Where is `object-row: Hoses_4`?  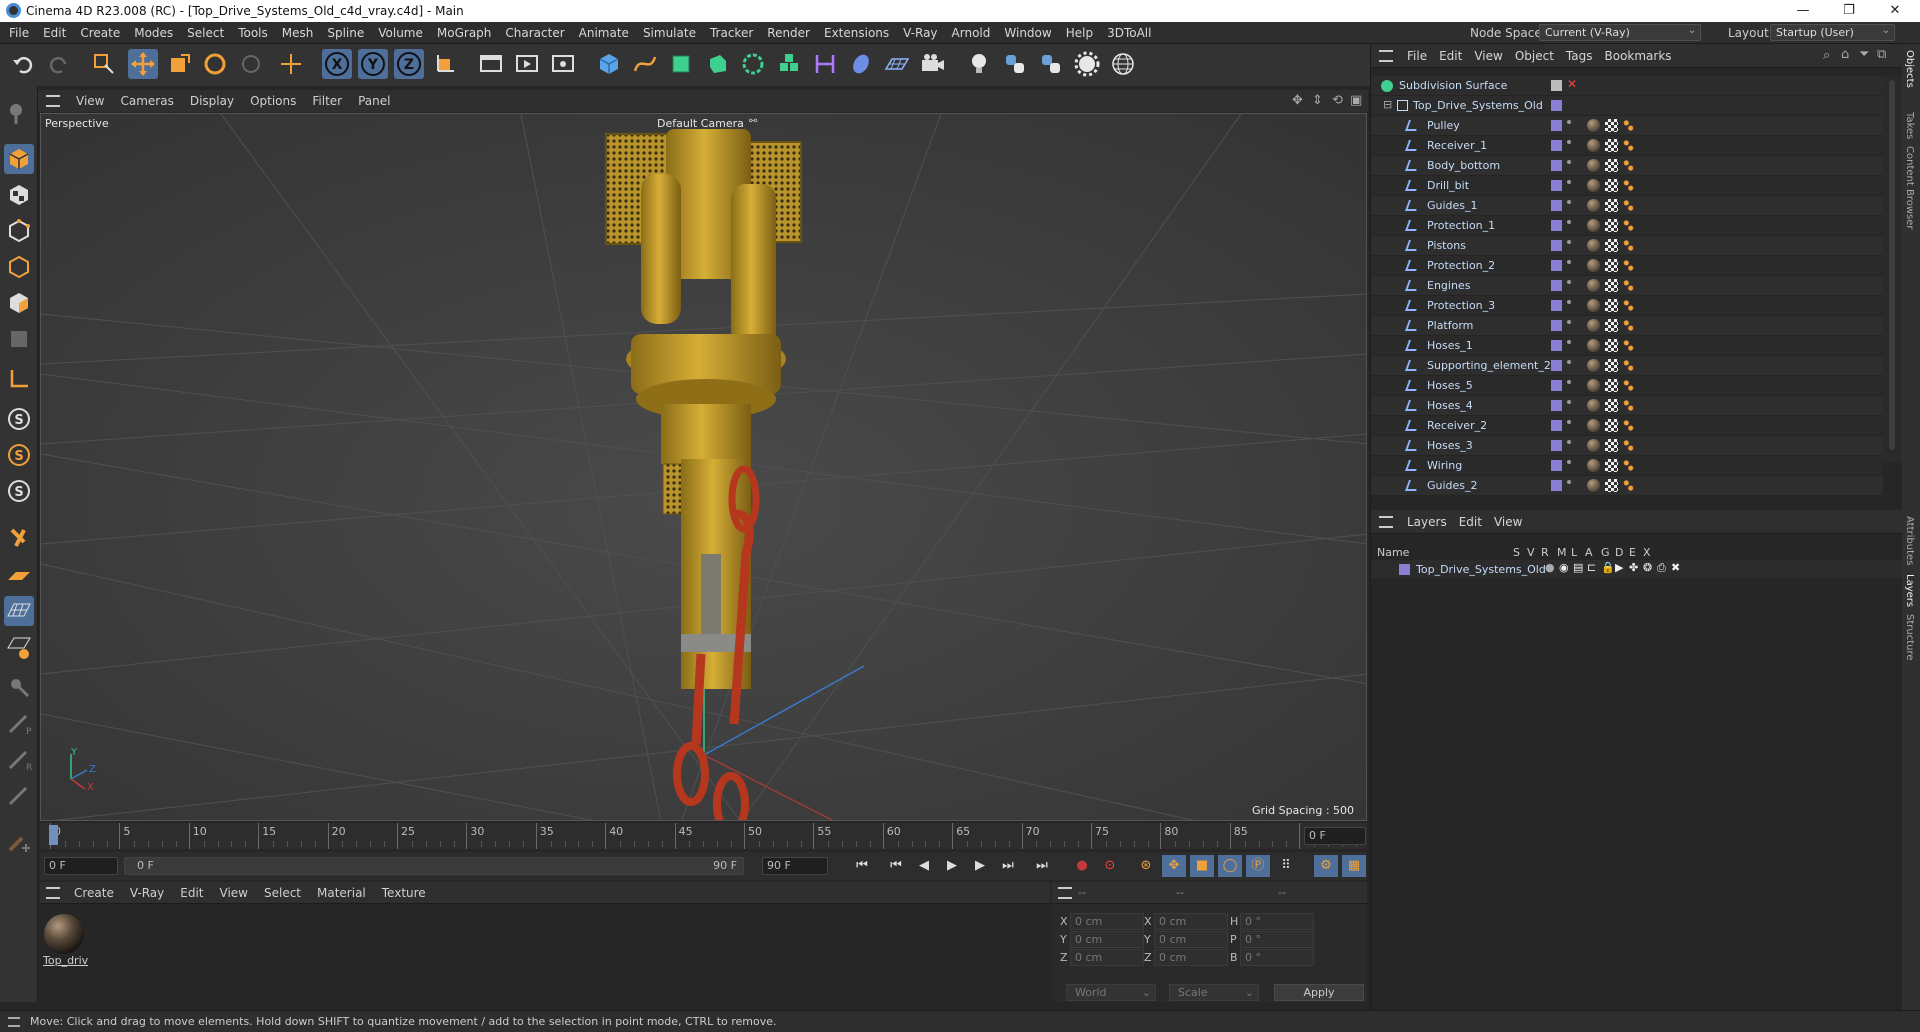
object-row: Hoses_4 is located at coordinates (1627, 406).